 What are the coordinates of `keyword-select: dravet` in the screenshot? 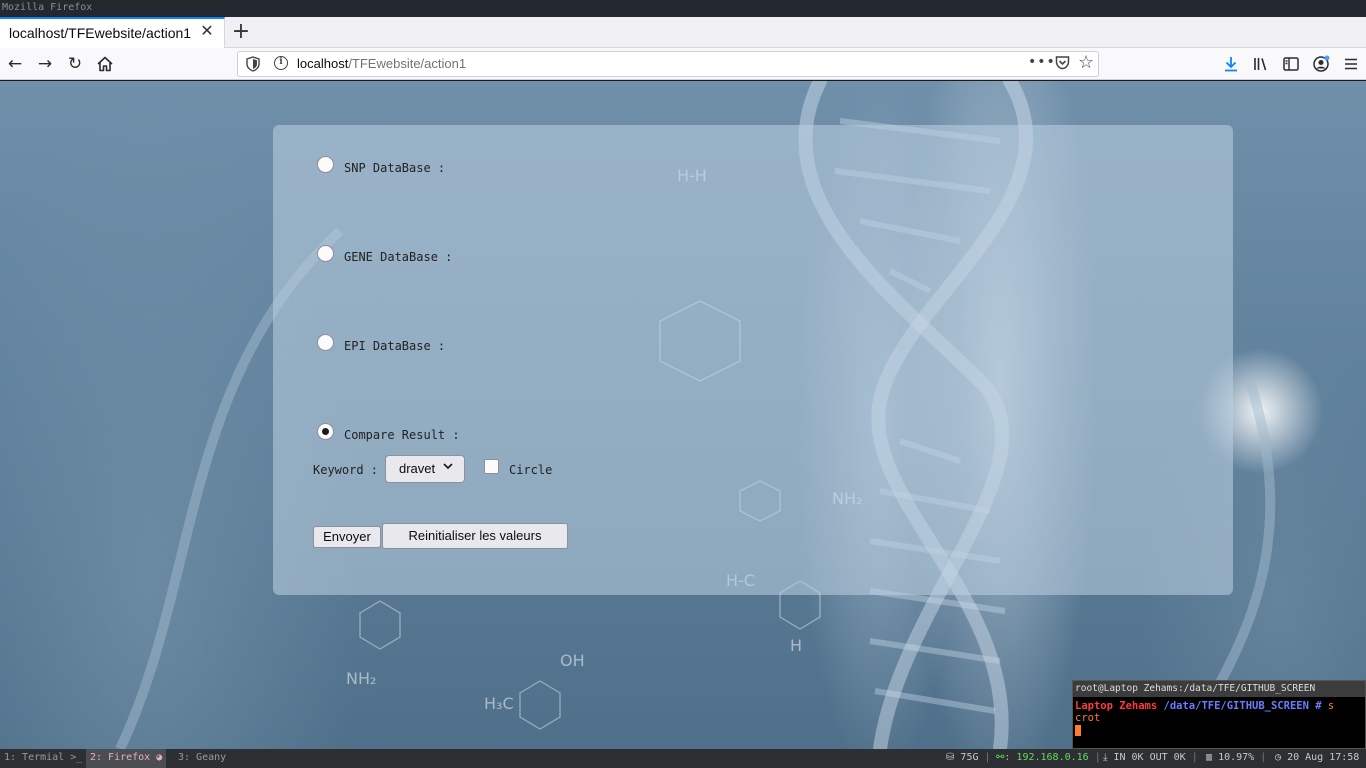 It's located at (425, 469).